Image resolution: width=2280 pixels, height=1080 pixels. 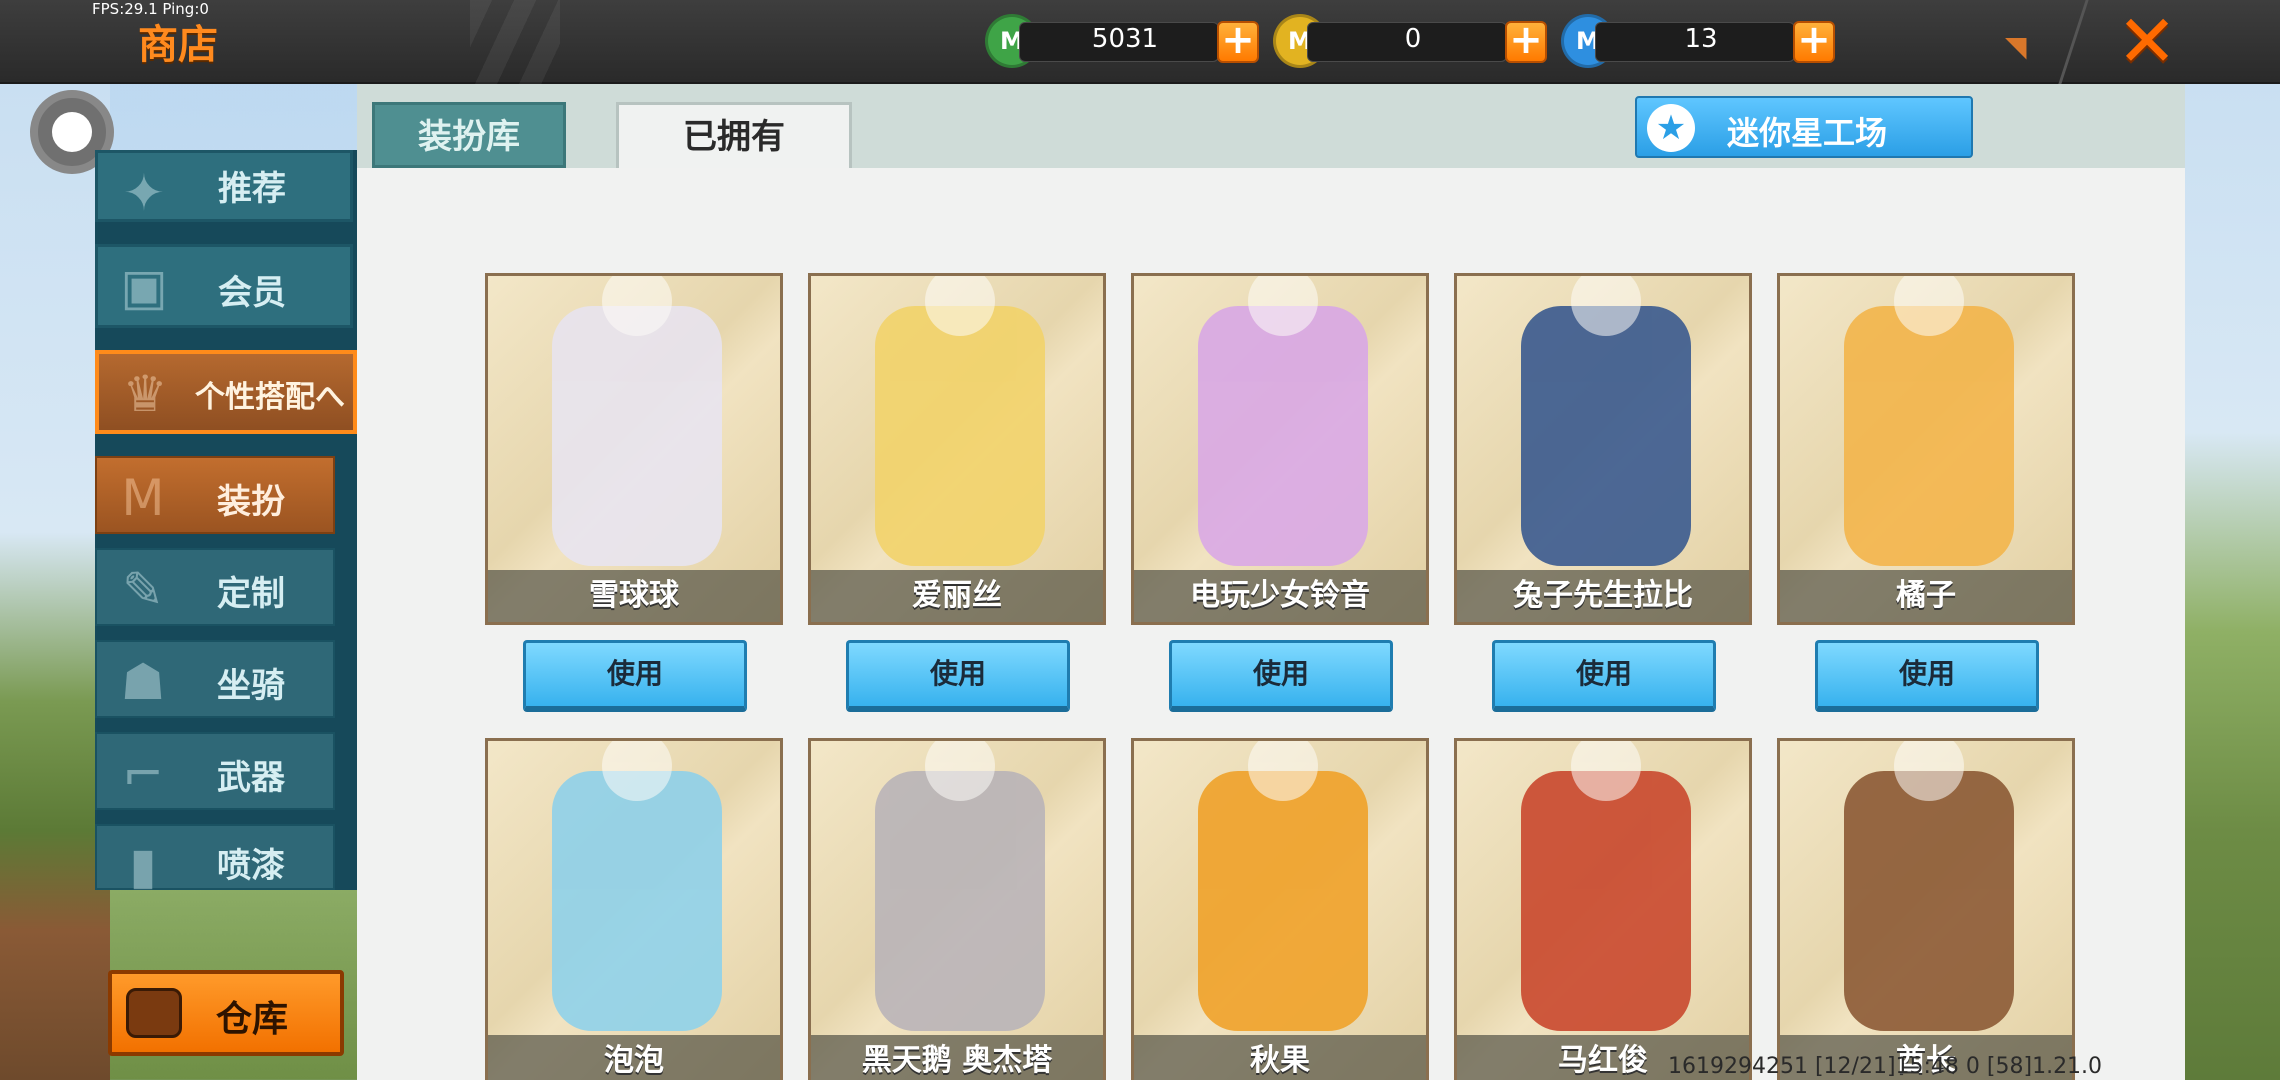 What do you see at coordinates (1271, 126) in the screenshot?
I see `tab-bar: 装扮库 已拥有 ★ 迷你星工场` at bounding box center [1271, 126].